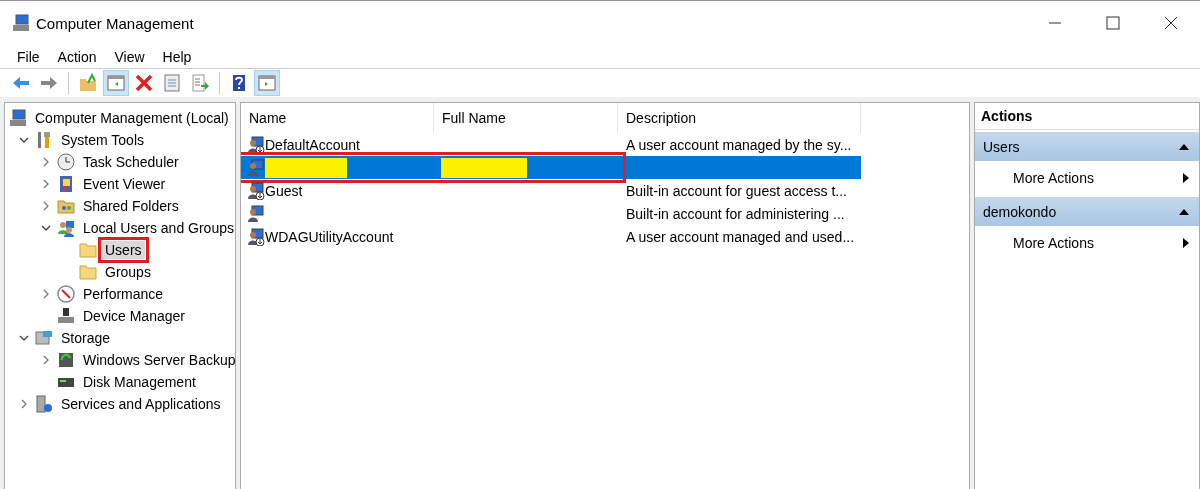 The height and width of the screenshot is (489, 1200). What do you see at coordinates (66, 294) in the screenshot?
I see `gauge-icon` at bounding box center [66, 294].